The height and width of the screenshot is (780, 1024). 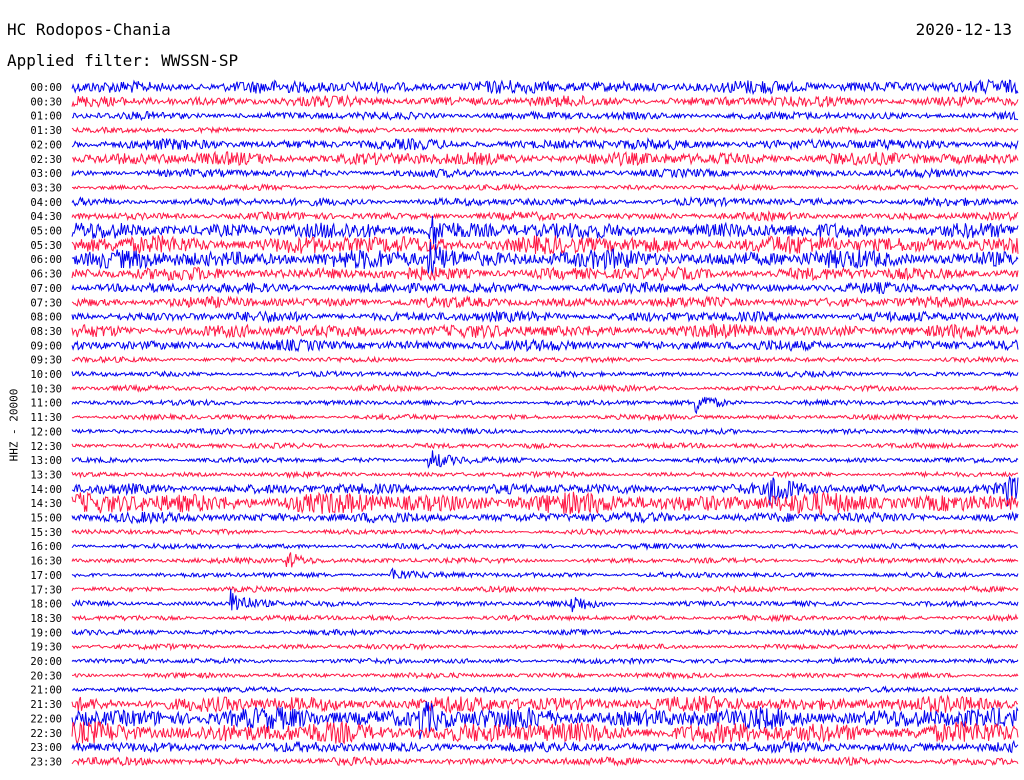 I want to click on y-tick-label: 01:00, so click(x=46, y=117).